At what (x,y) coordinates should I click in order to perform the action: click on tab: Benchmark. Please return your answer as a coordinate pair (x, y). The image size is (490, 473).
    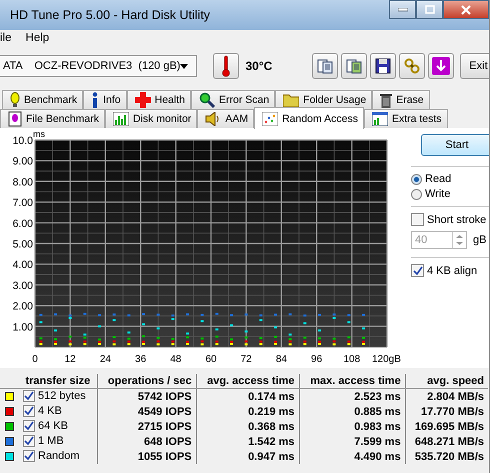
    Looking at the image, I should click on (43, 99).